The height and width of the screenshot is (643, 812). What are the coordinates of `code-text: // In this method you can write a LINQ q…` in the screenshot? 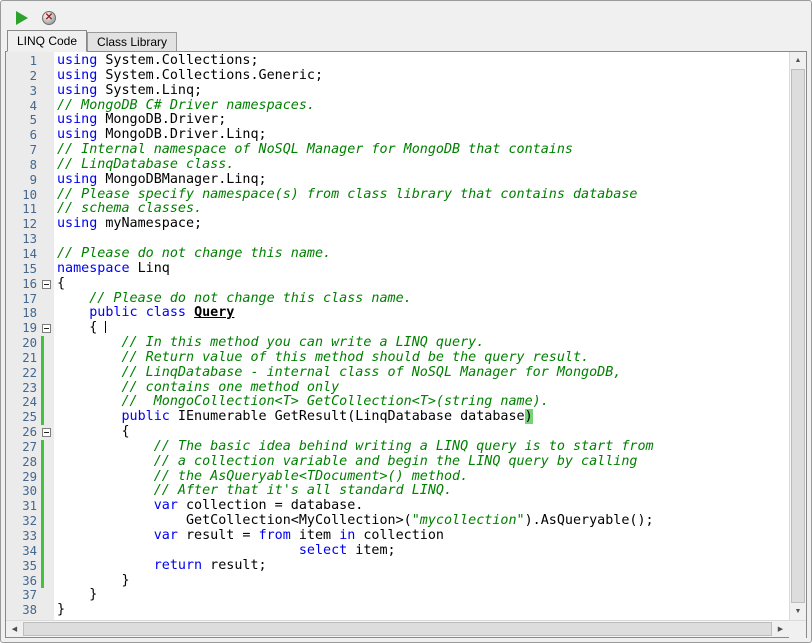 It's located at (421, 343).